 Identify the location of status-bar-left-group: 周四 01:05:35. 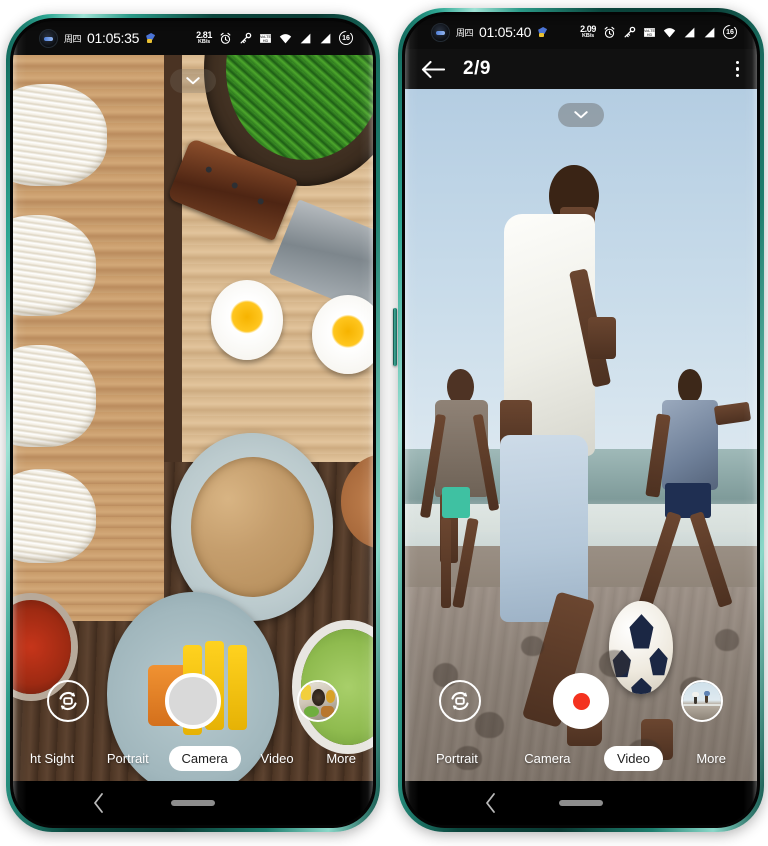
(98, 38).